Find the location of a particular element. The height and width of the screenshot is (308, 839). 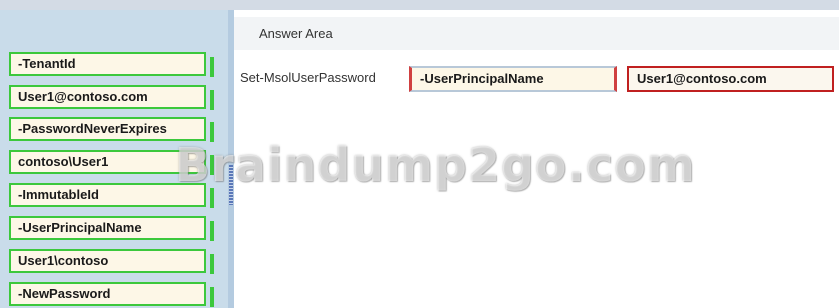

answer-slot-value: User1@contoso.com is located at coordinates (730, 79).